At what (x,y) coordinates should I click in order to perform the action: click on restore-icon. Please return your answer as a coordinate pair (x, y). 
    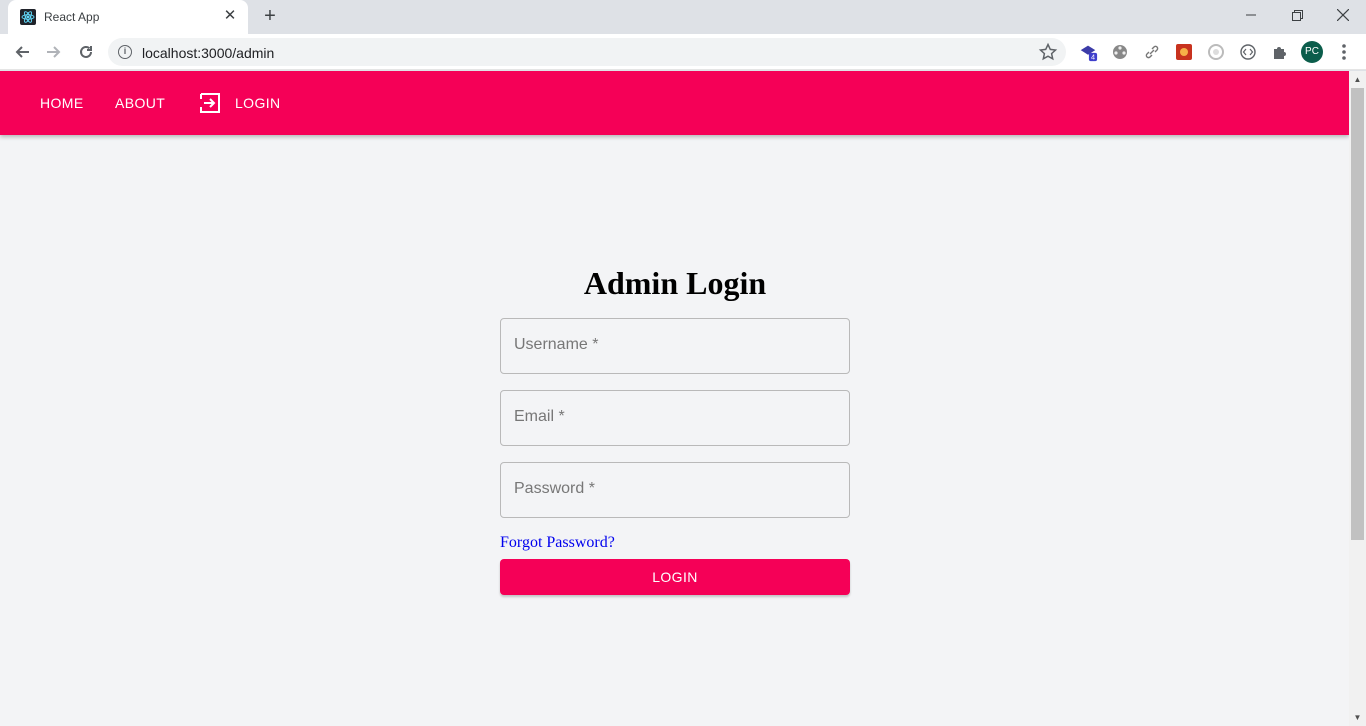
    Looking at the image, I should click on (1297, 15).